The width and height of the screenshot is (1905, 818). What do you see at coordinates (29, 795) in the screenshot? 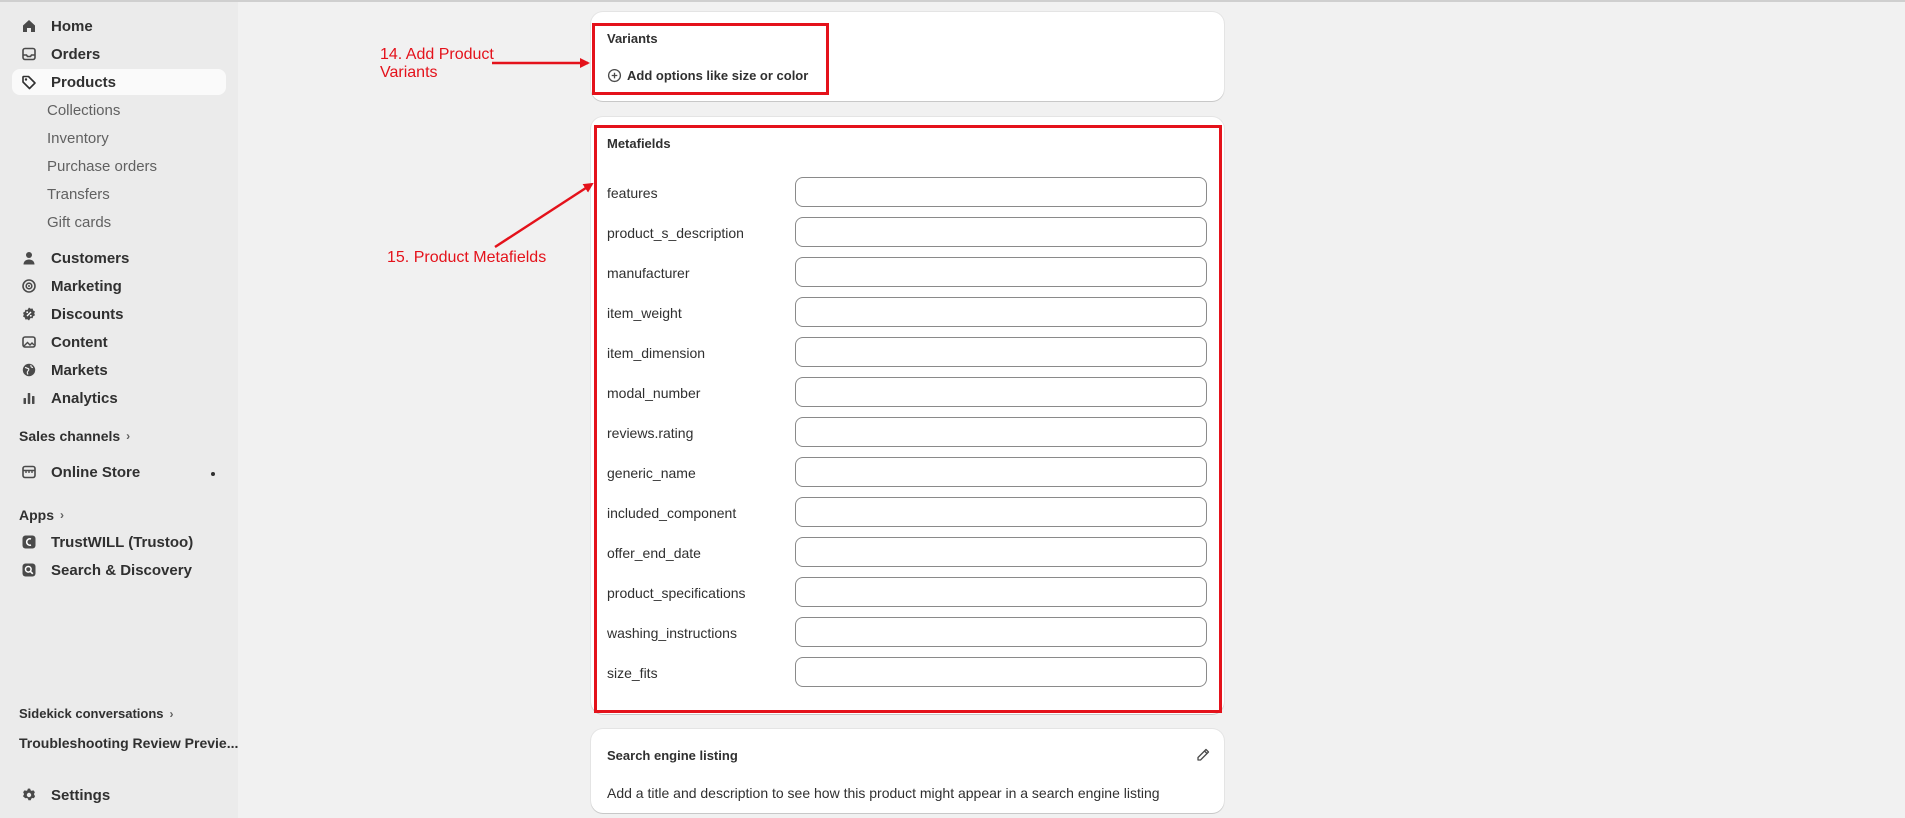
I see `gear-icon` at bounding box center [29, 795].